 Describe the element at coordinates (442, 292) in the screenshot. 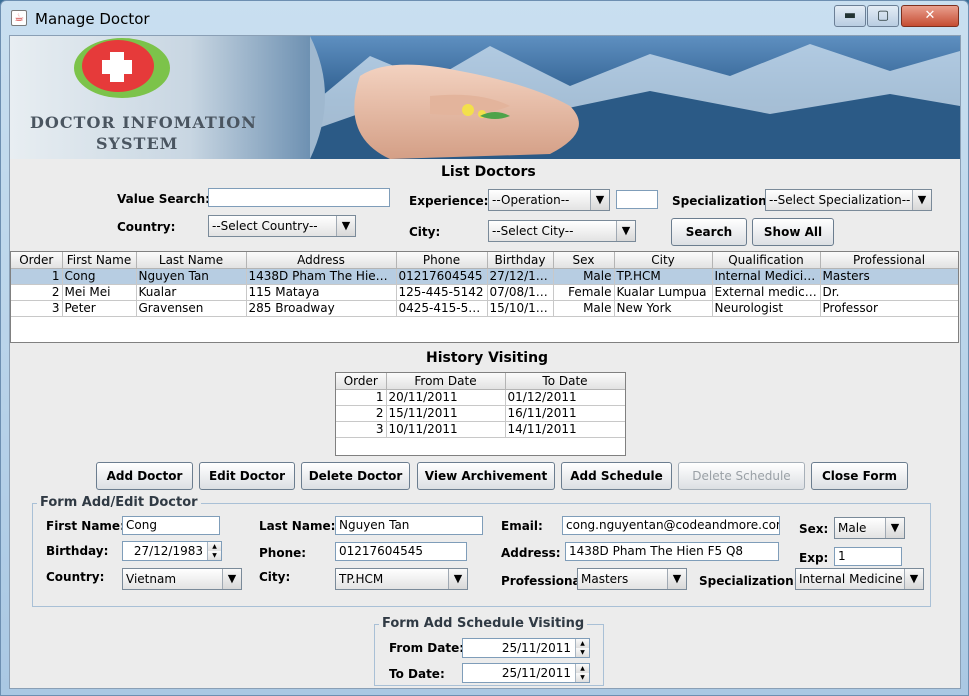

I see `cell-phone: 125-445-5142` at that location.